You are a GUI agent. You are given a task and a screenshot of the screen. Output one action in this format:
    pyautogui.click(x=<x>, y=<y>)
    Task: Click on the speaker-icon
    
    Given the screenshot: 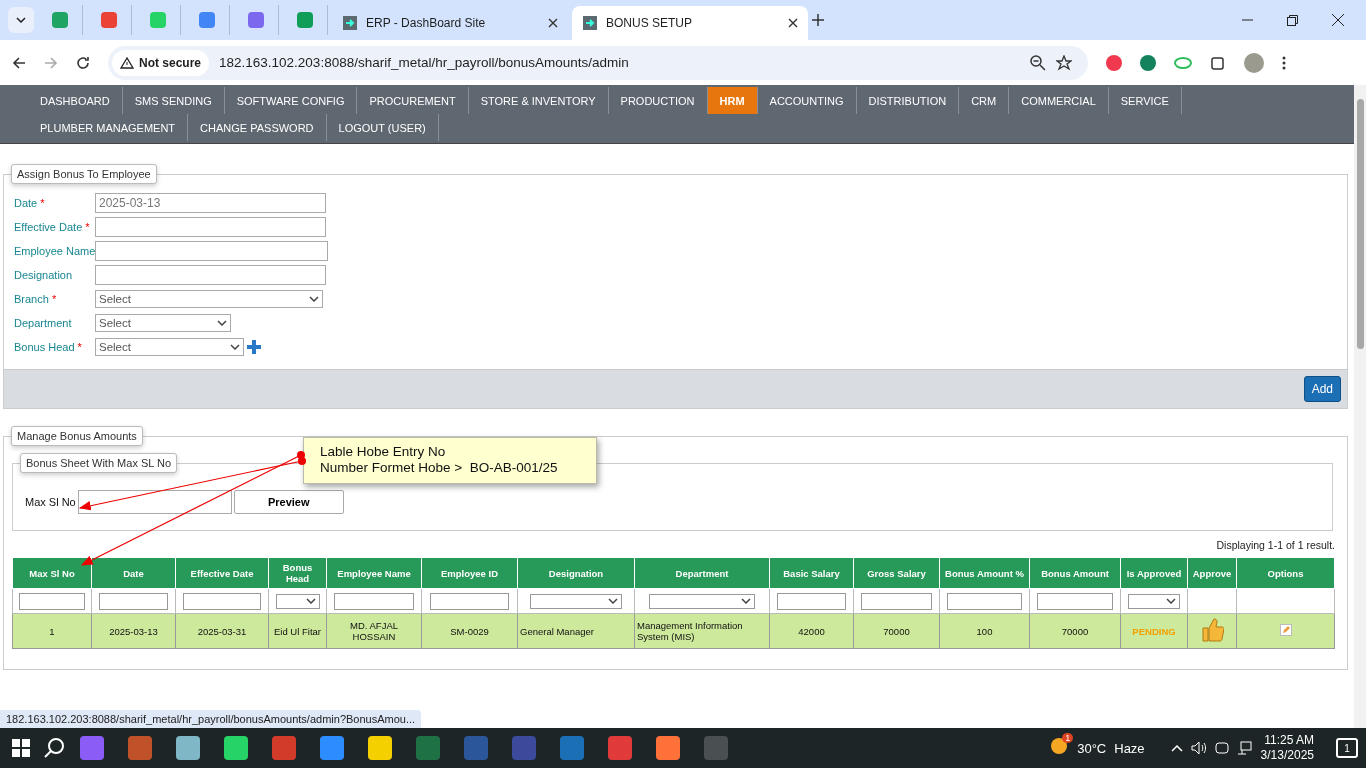 What is the action you would take?
    pyautogui.click(x=1198, y=748)
    